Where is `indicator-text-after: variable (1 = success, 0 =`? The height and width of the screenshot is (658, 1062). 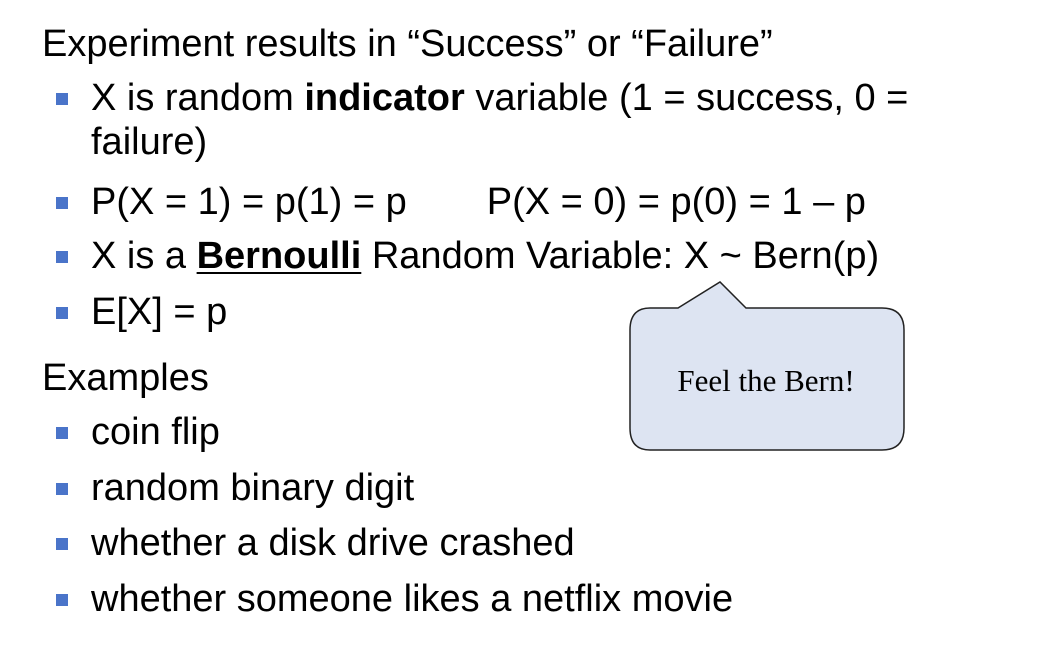
indicator-text-after: variable (1 = success, 0 = is located at coordinates (686, 98).